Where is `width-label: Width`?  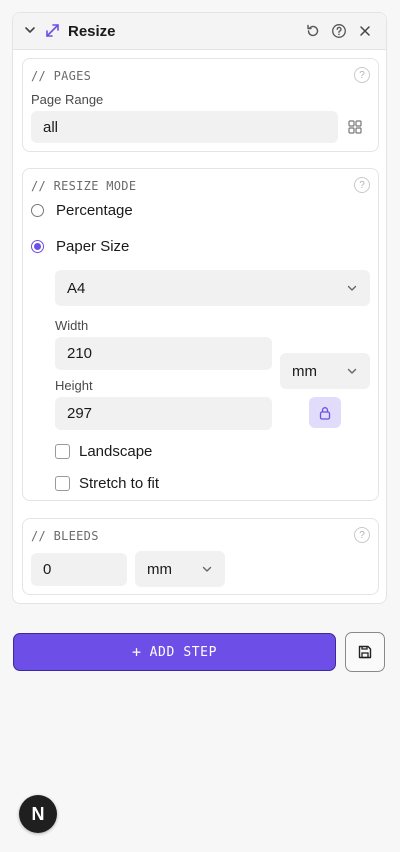
width-label: Width is located at coordinates (72, 325).